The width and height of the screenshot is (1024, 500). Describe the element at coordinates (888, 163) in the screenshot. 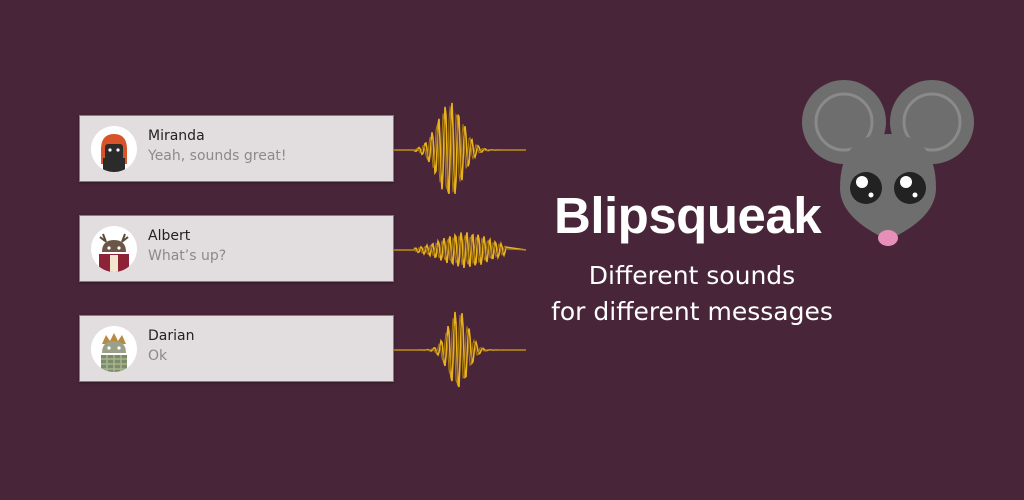

I see `mouse-mascot-icon` at that location.